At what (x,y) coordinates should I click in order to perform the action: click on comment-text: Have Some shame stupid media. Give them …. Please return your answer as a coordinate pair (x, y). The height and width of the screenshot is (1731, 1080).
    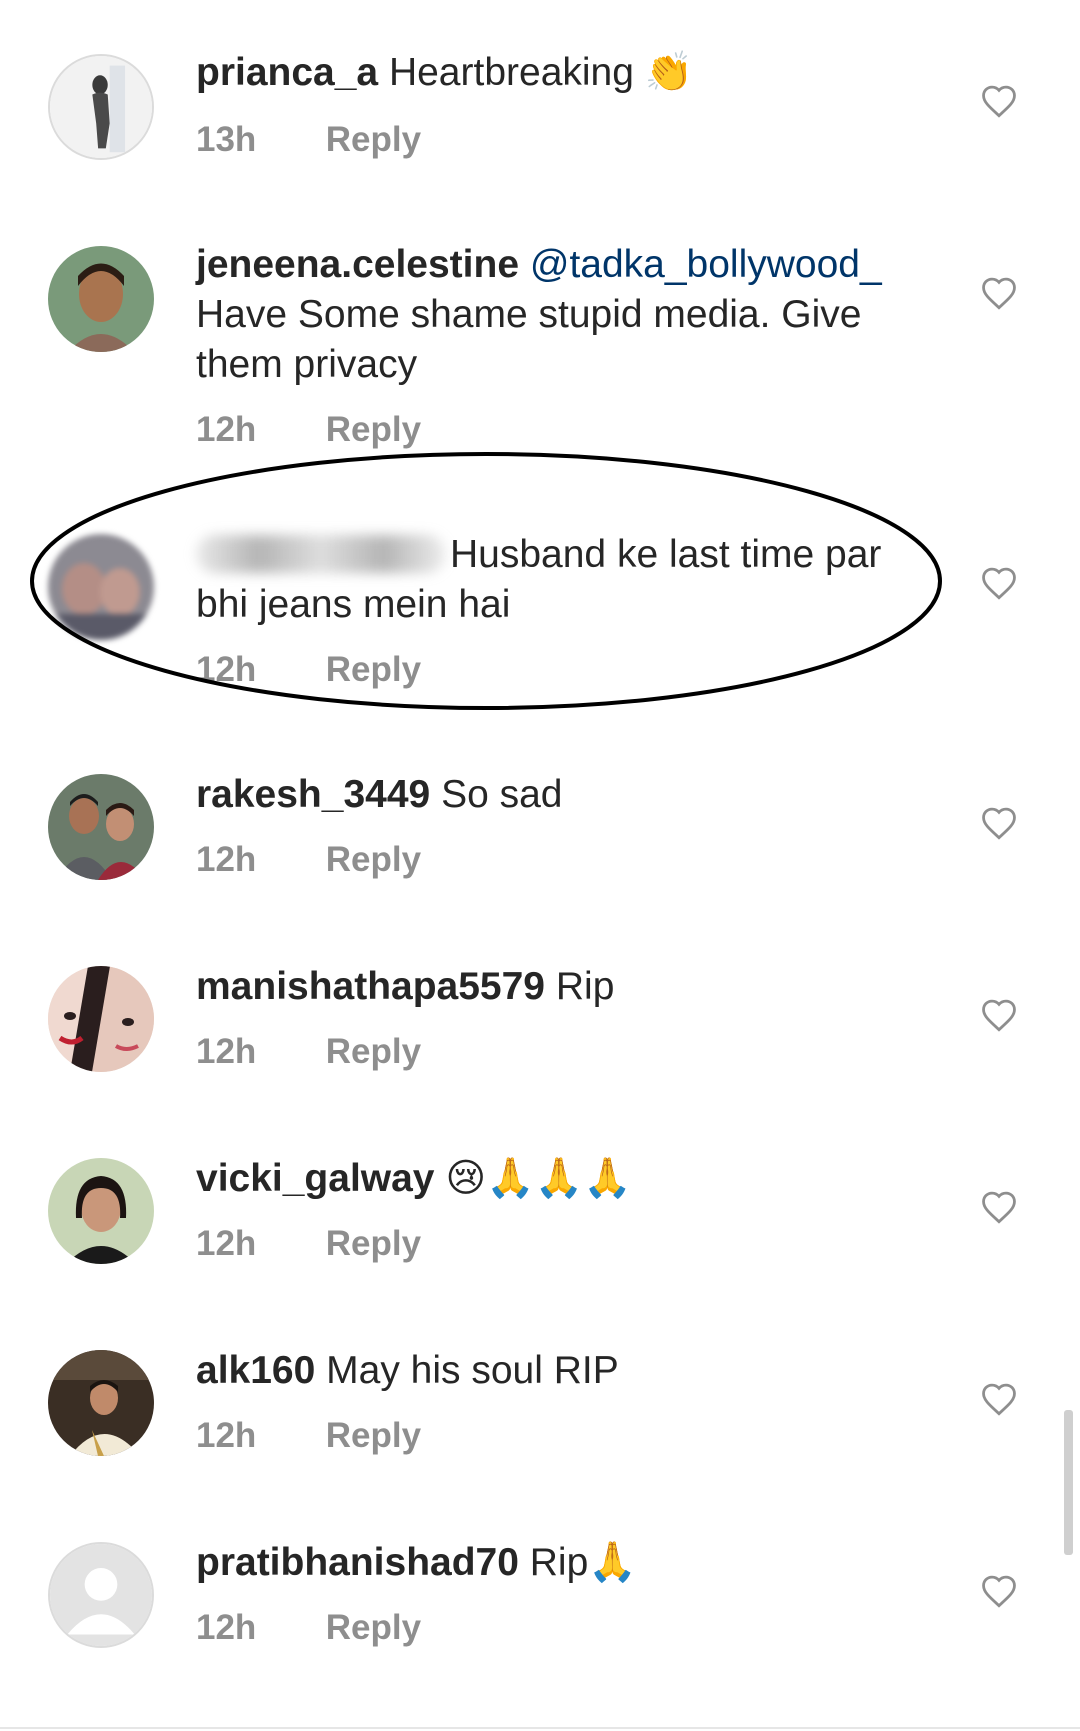
    Looking at the image, I should click on (529, 339).